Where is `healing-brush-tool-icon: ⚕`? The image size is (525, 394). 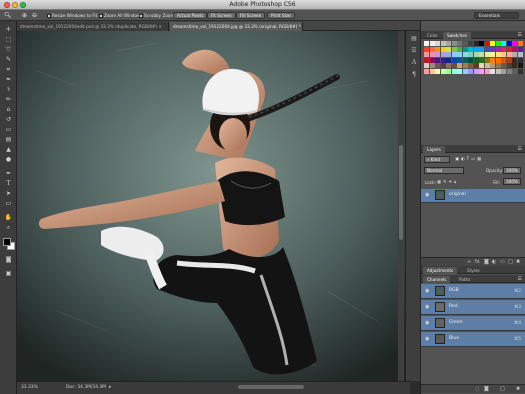
healing-brush-tool-icon: ⚕ is located at coordinates (8, 89).